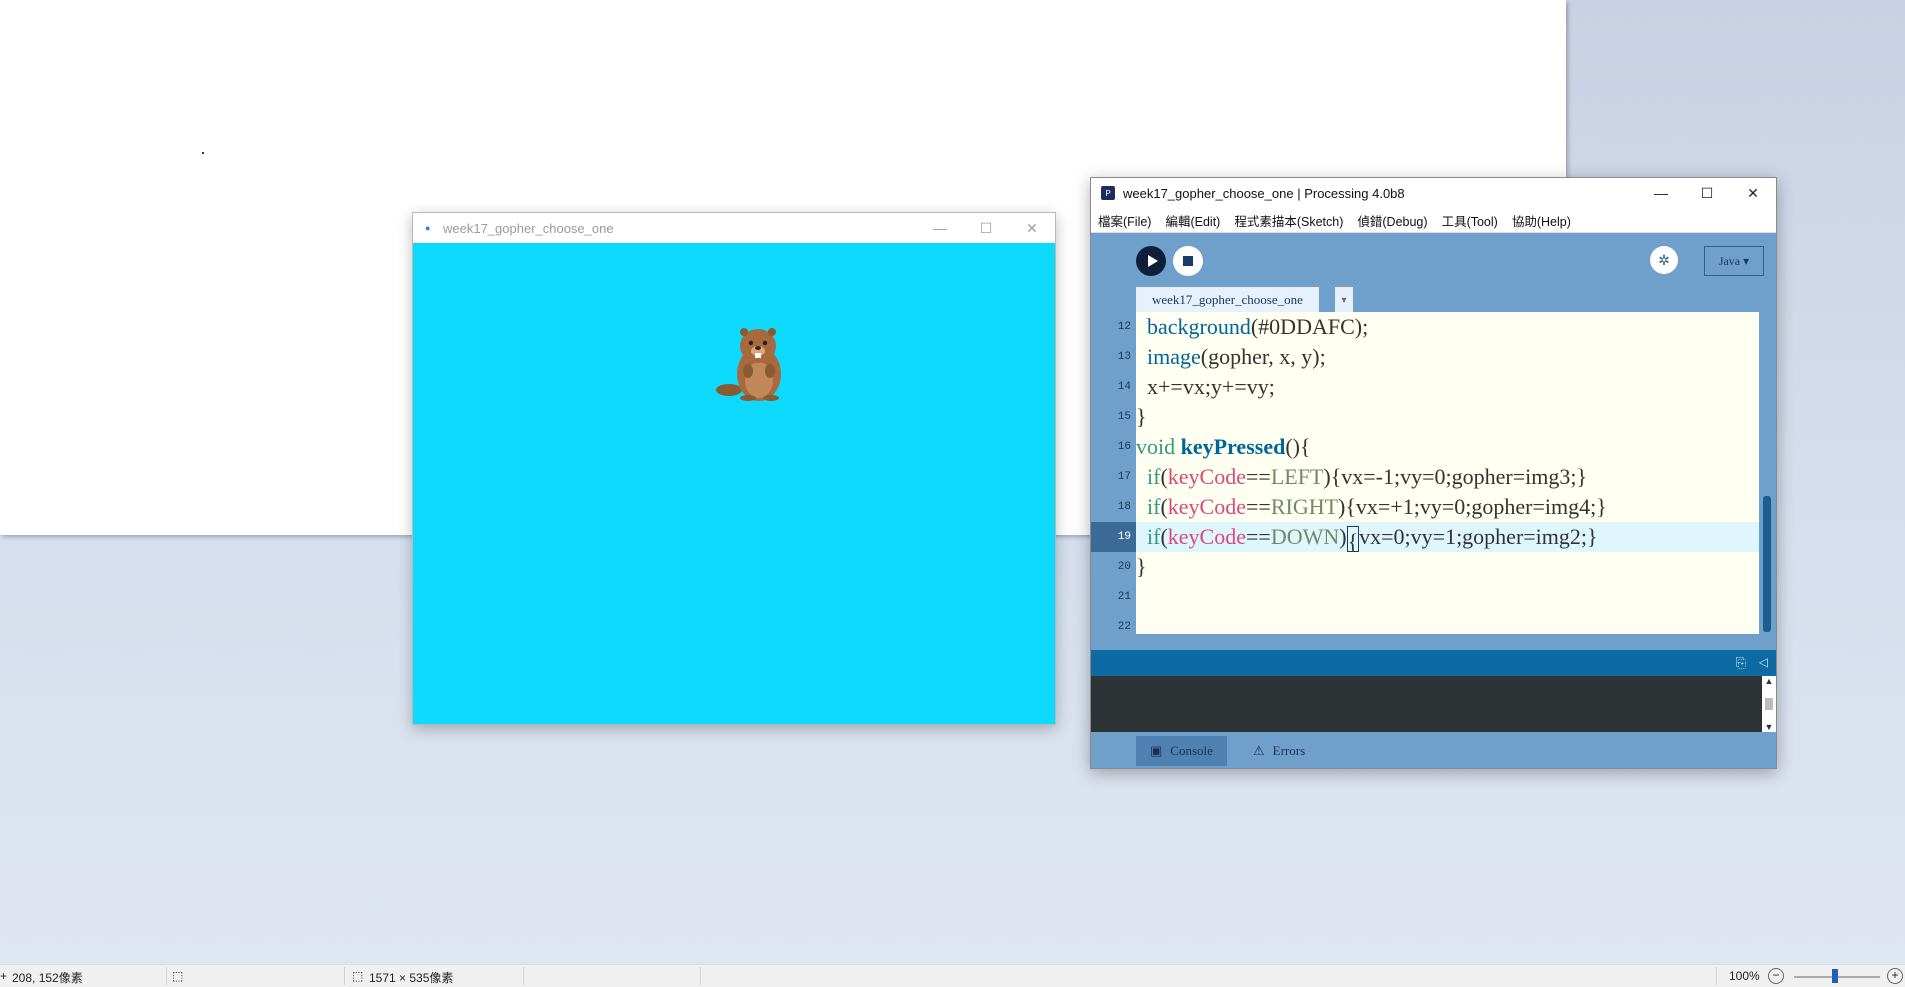  What do you see at coordinates (1661, 193) in the screenshot?
I see `ide-minimize-button: —` at bounding box center [1661, 193].